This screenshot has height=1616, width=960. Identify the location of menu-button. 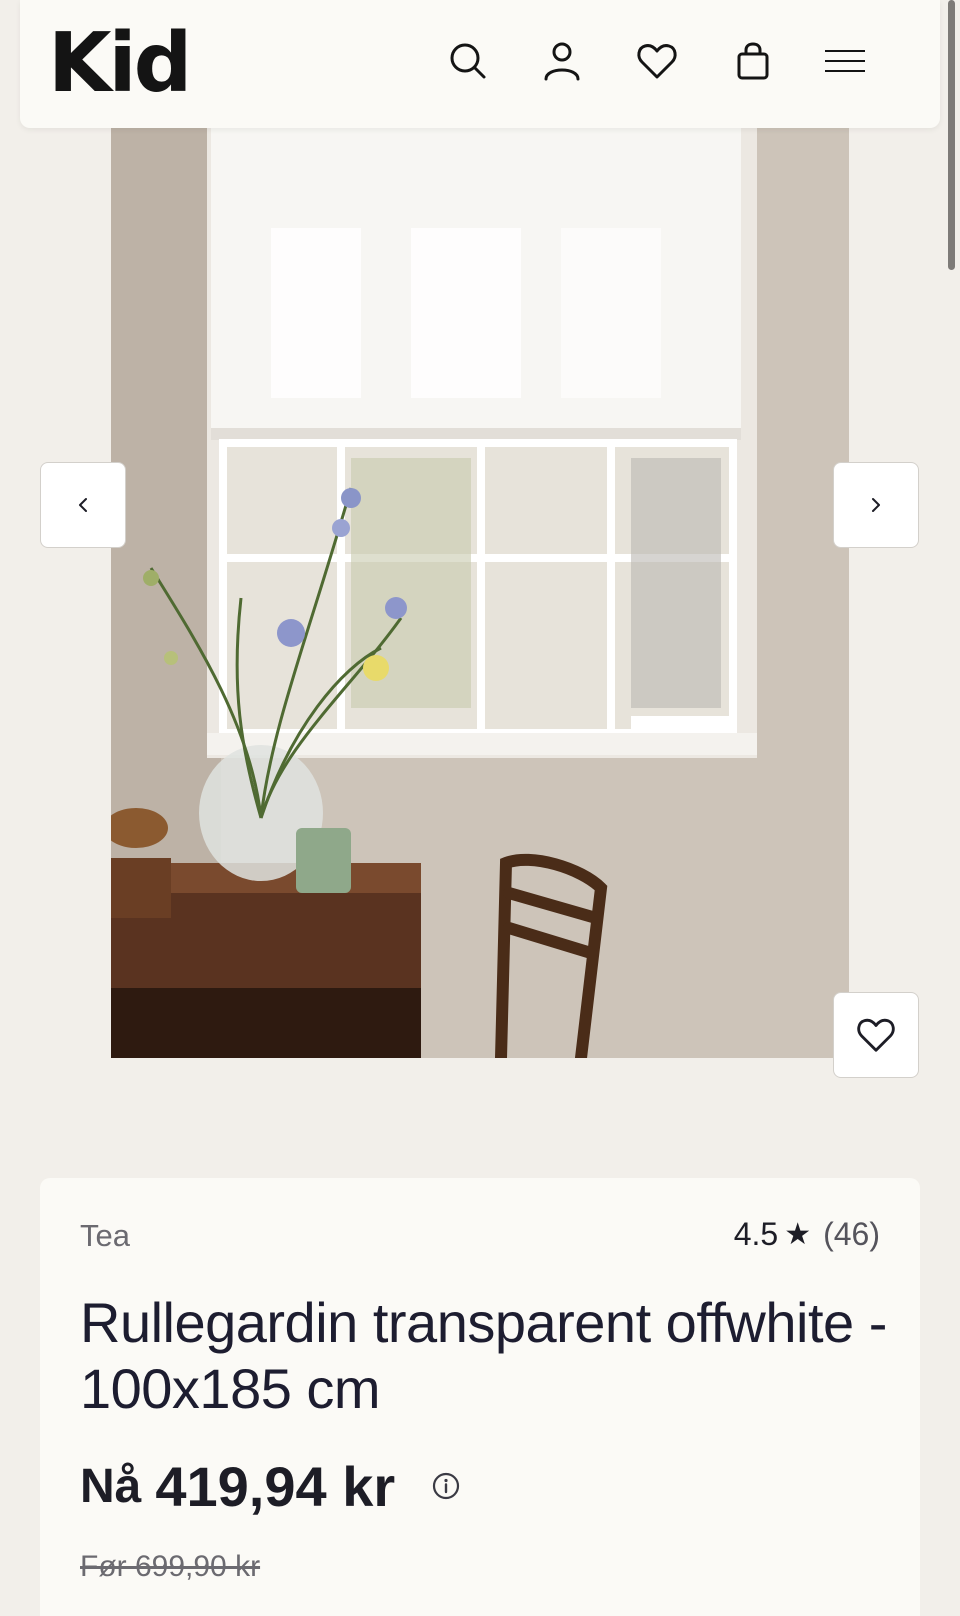
(845, 61).